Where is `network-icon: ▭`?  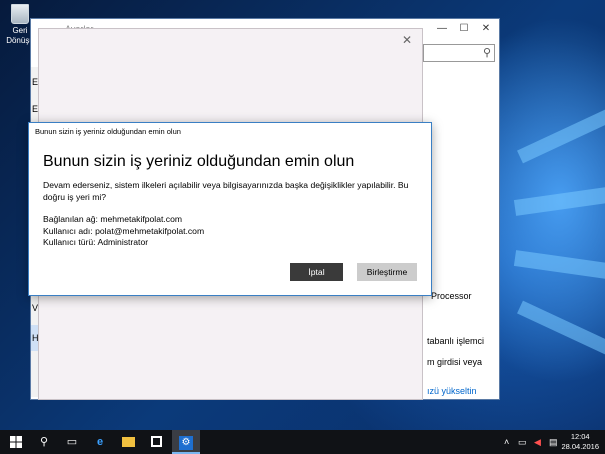 network-icon: ▭ is located at coordinates (522, 442).